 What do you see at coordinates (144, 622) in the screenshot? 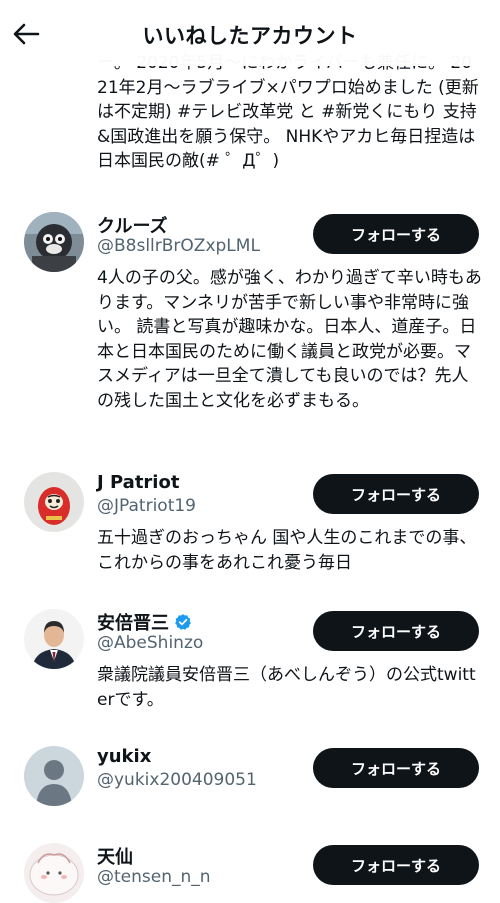
I see `display-name: 安倍晋三` at bounding box center [144, 622].